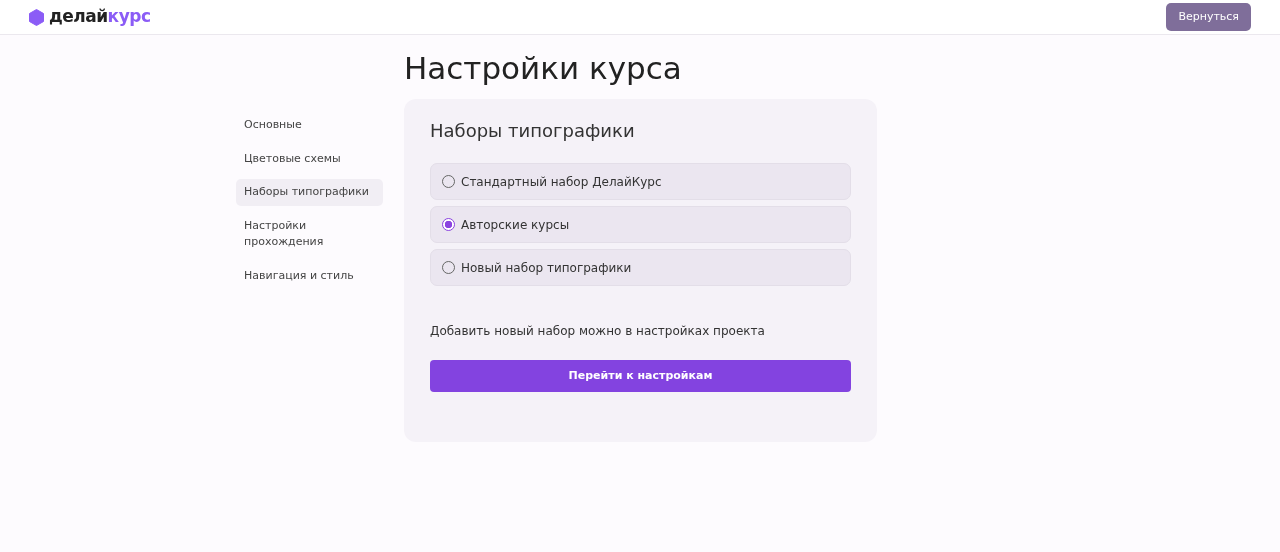  Describe the element at coordinates (100, 17) in the screenshot. I see `logo-text: делайкурс` at that location.